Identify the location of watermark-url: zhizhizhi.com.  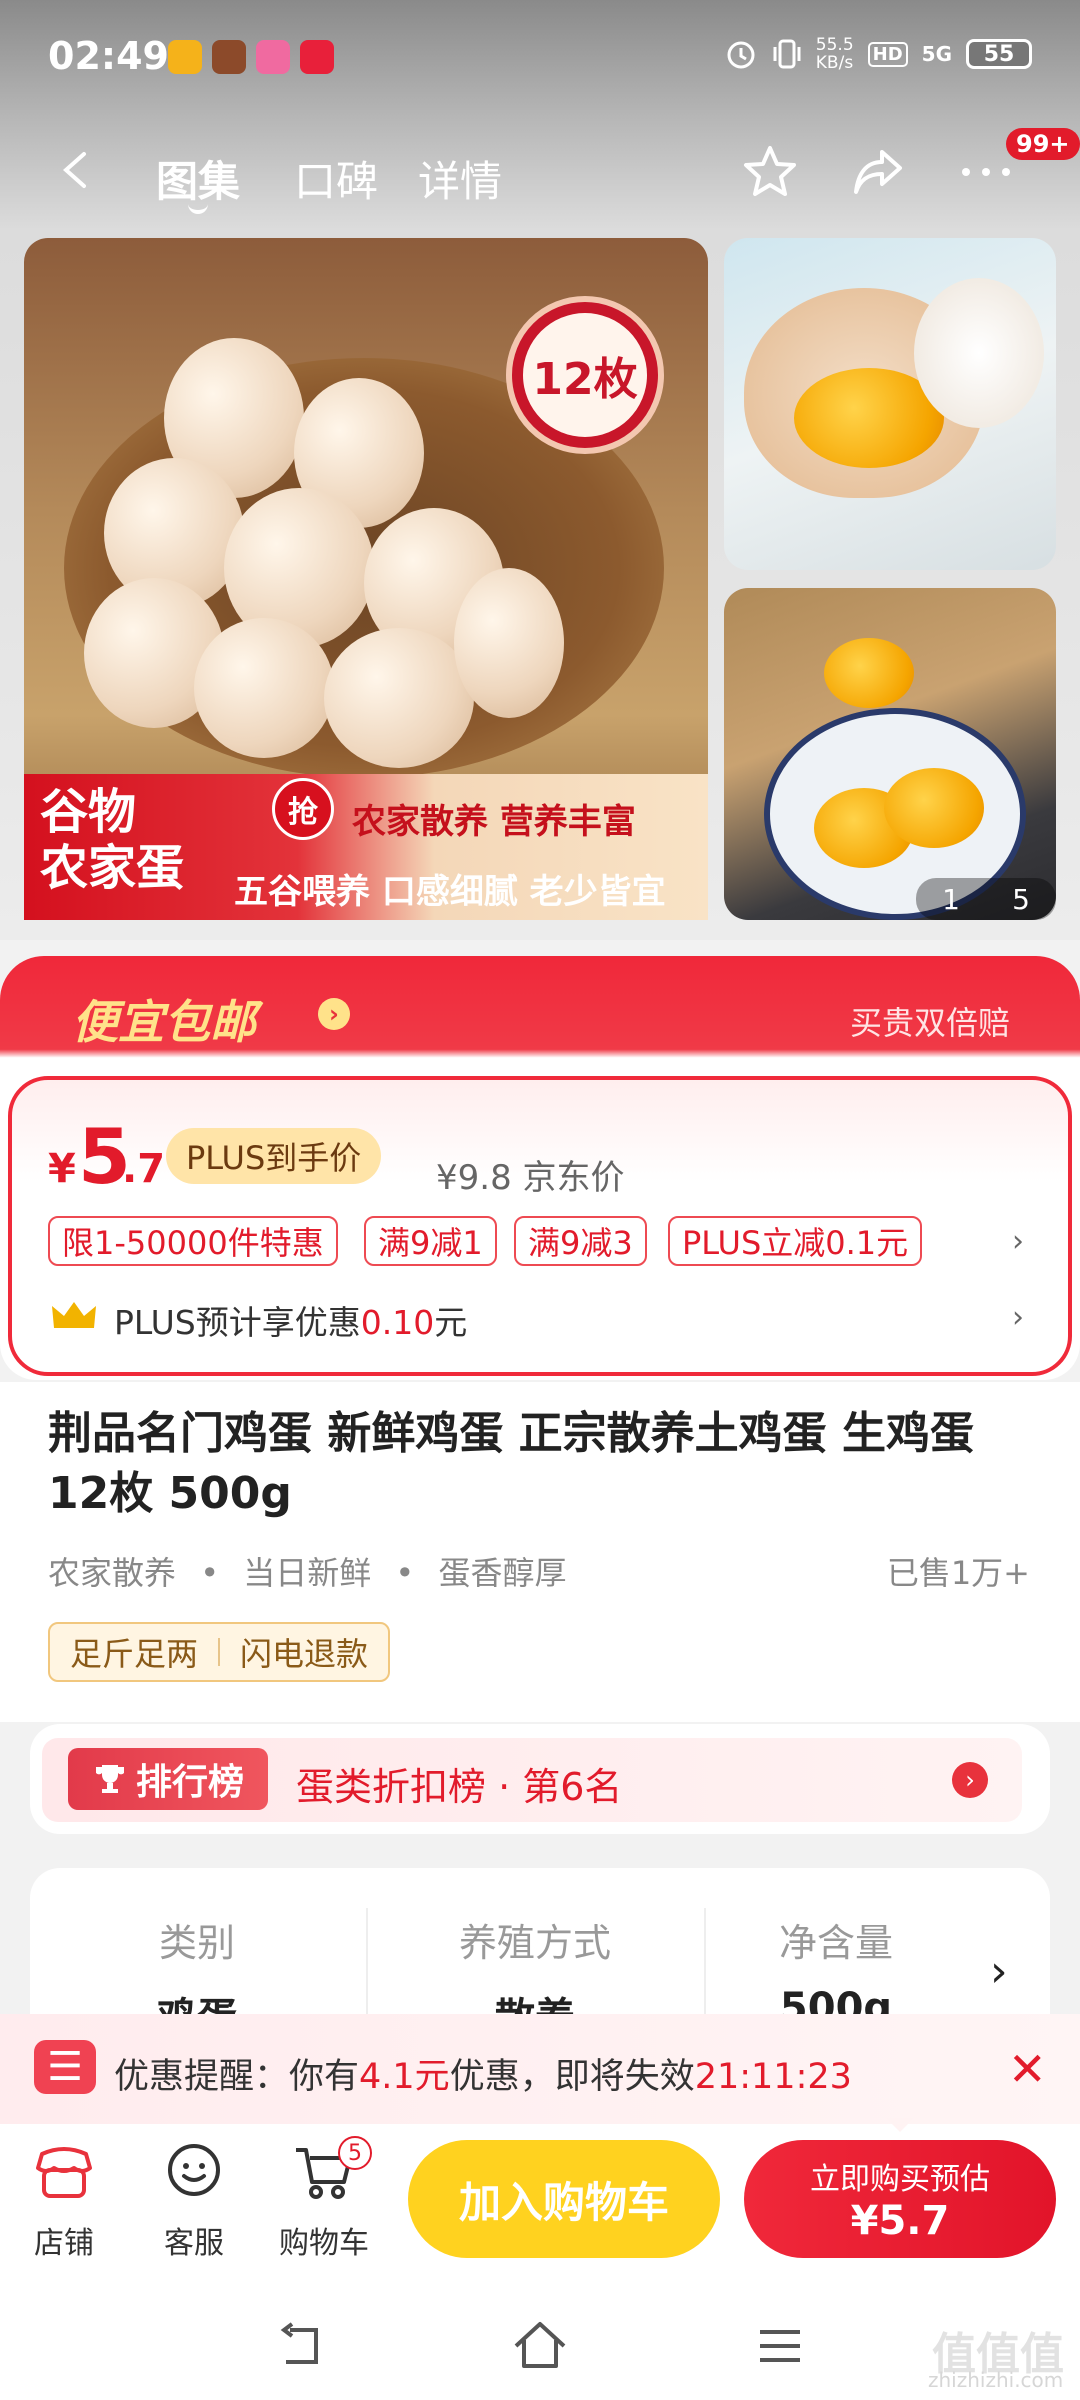
(996, 2380).